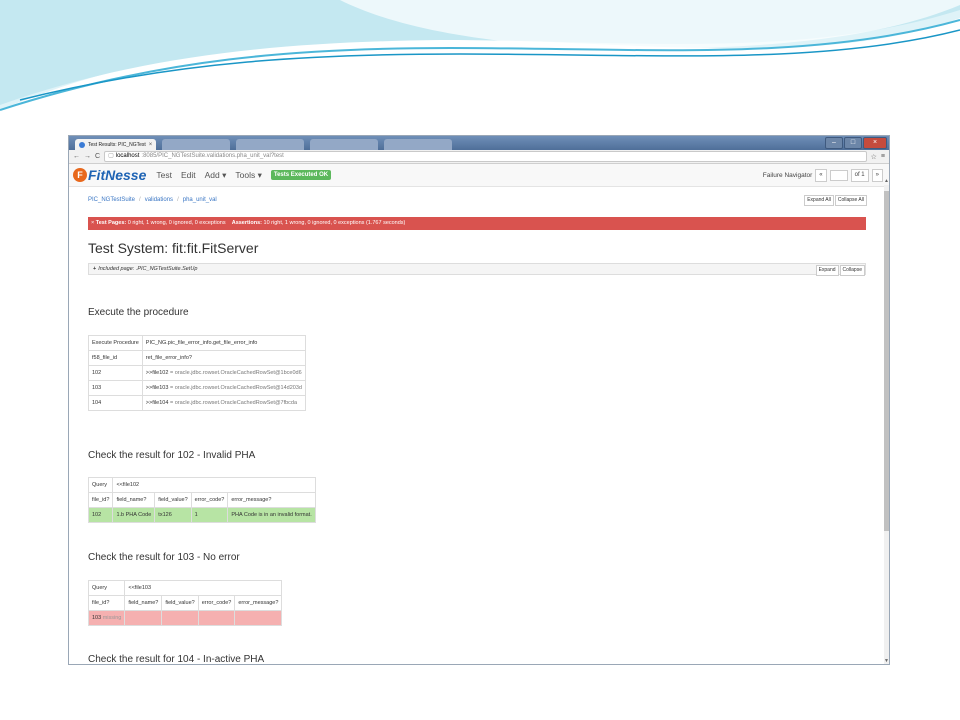 Image resolution: width=960 pixels, height=720 pixels. I want to click on forward-arrow-icon: →, so click(87, 156).